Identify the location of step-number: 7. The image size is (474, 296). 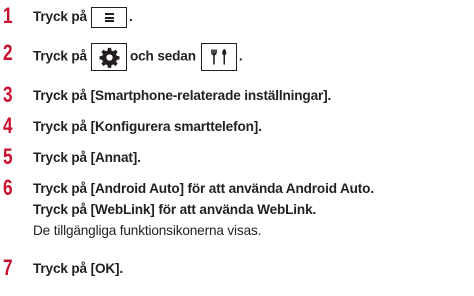
(8, 267).